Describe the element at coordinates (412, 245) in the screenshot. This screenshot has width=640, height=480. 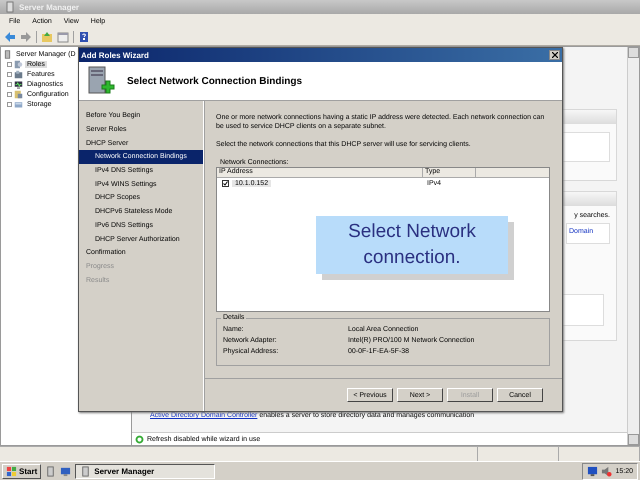
I see `callout-note: Select Network connection.` at that location.